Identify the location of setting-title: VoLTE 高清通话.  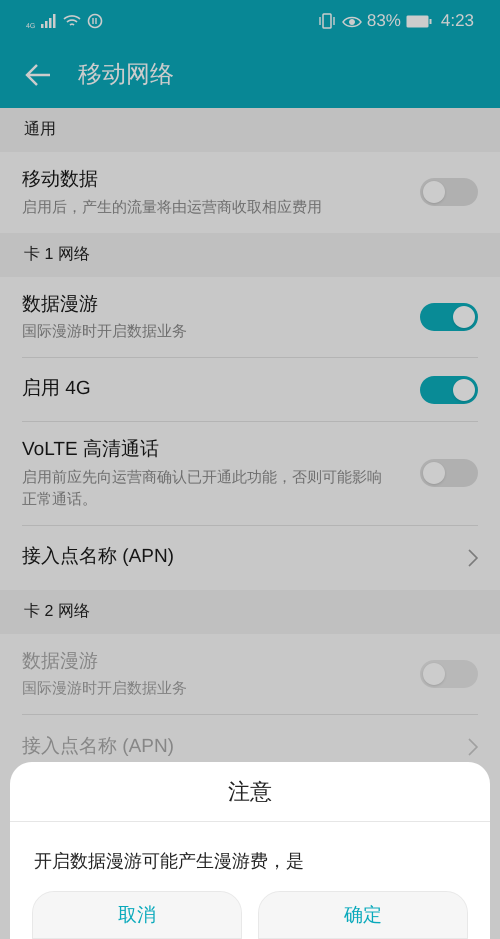
(91, 450).